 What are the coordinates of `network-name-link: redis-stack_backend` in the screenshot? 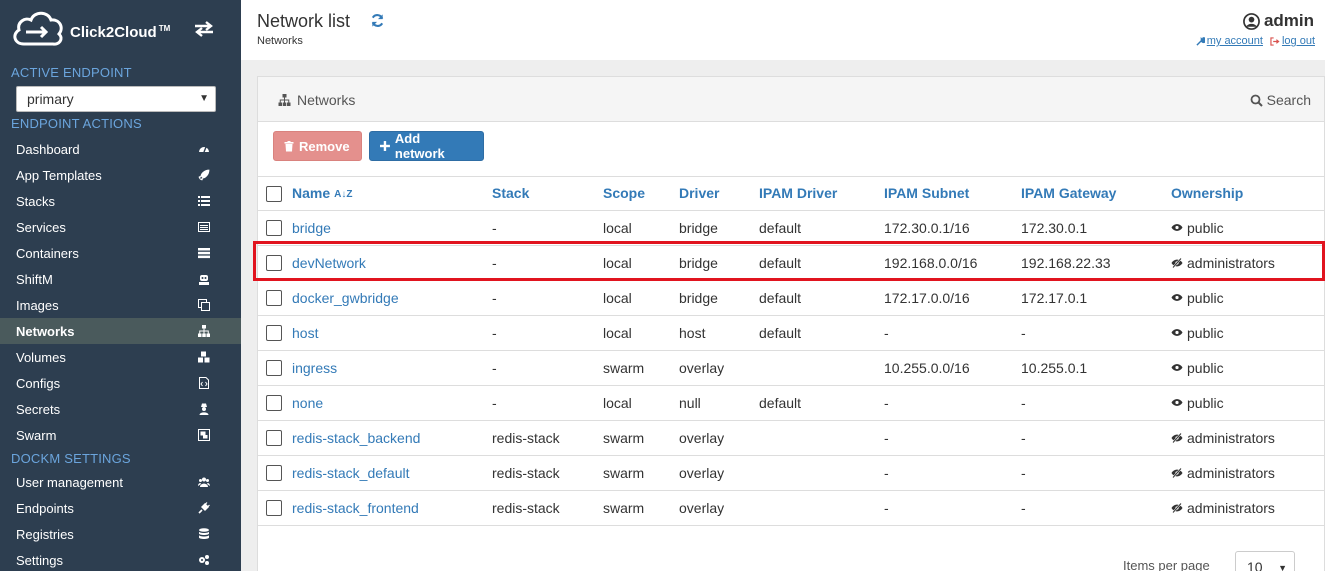 It's located at (356, 438).